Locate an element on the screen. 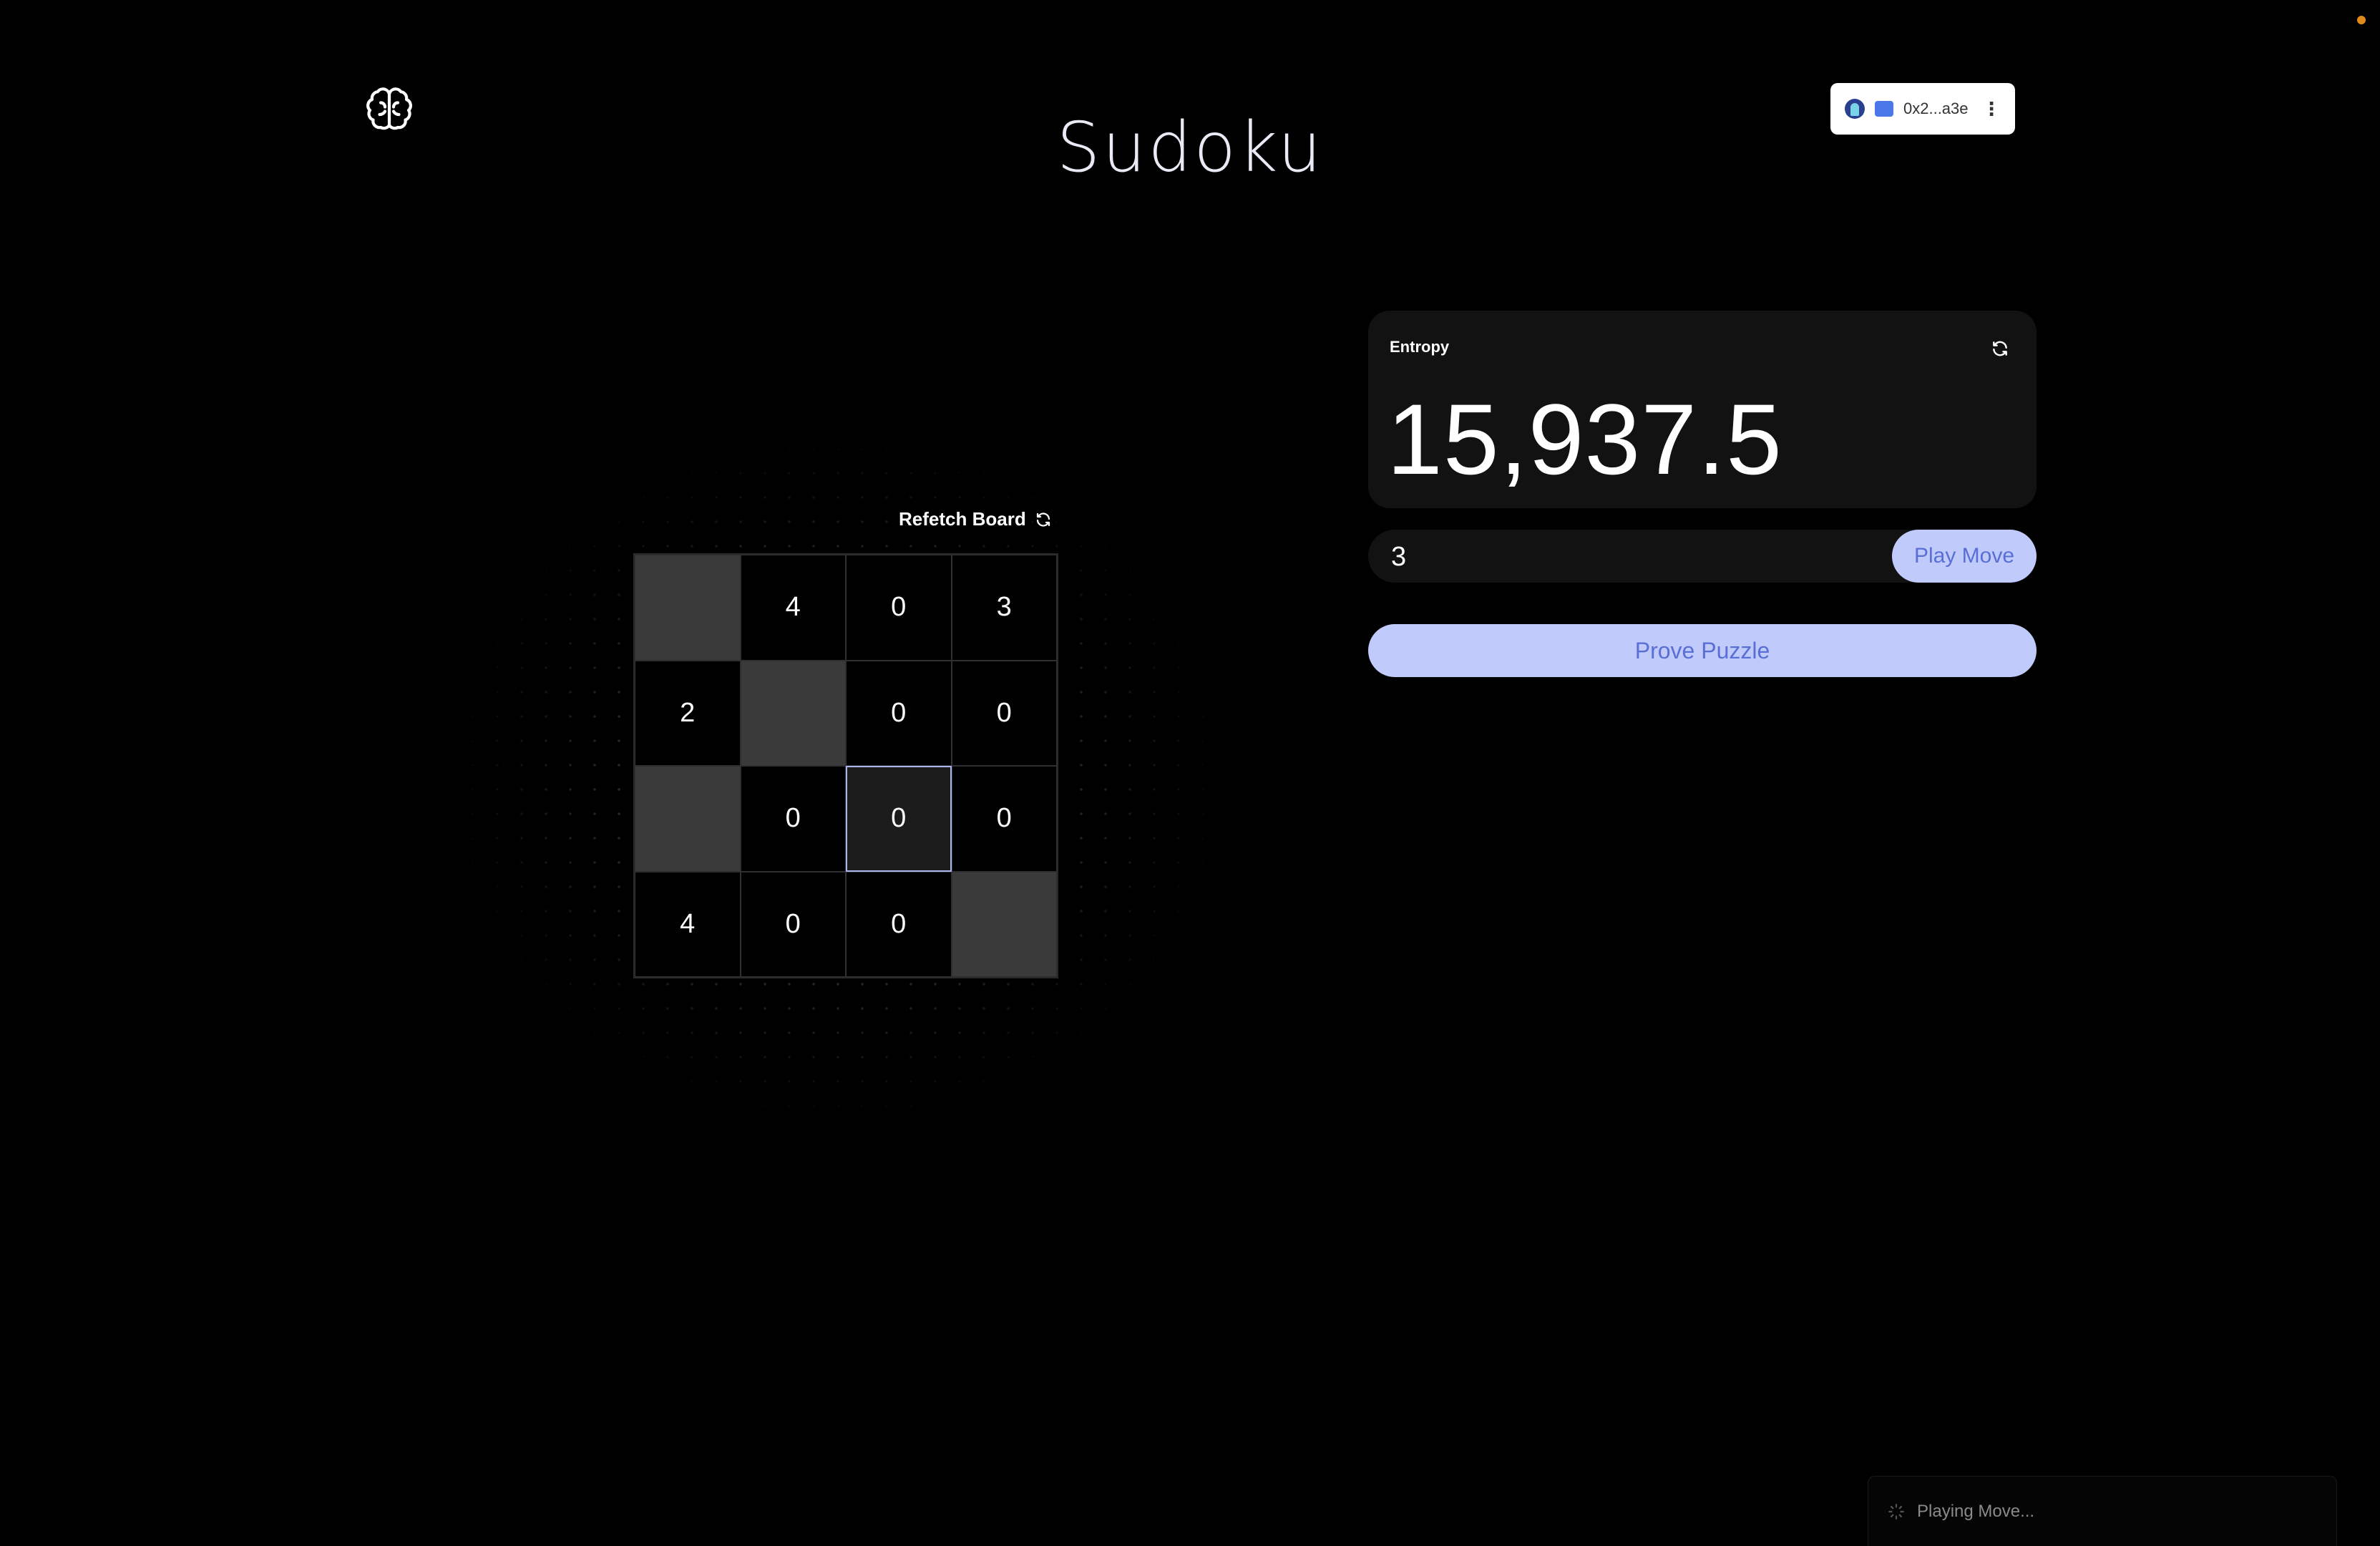 The width and height of the screenshot is (2380, 1546). entropy-card: Entropy 15,937.5 is located at coordinates (1702, 409).